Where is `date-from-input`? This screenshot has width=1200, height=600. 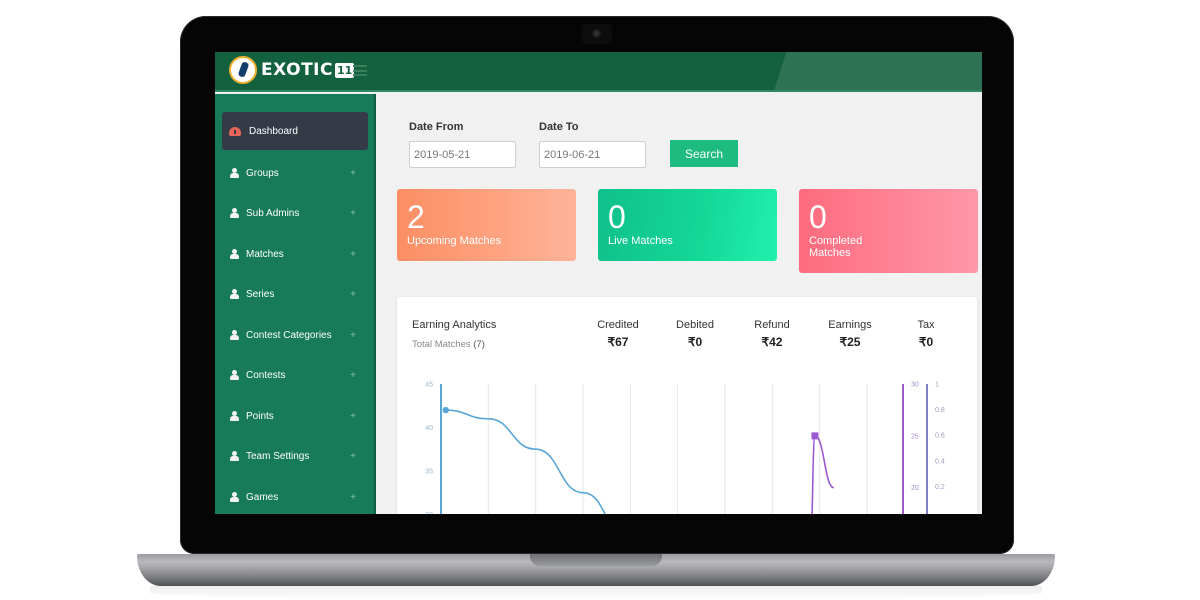
date-from-input is located at coordinates (462, 154).